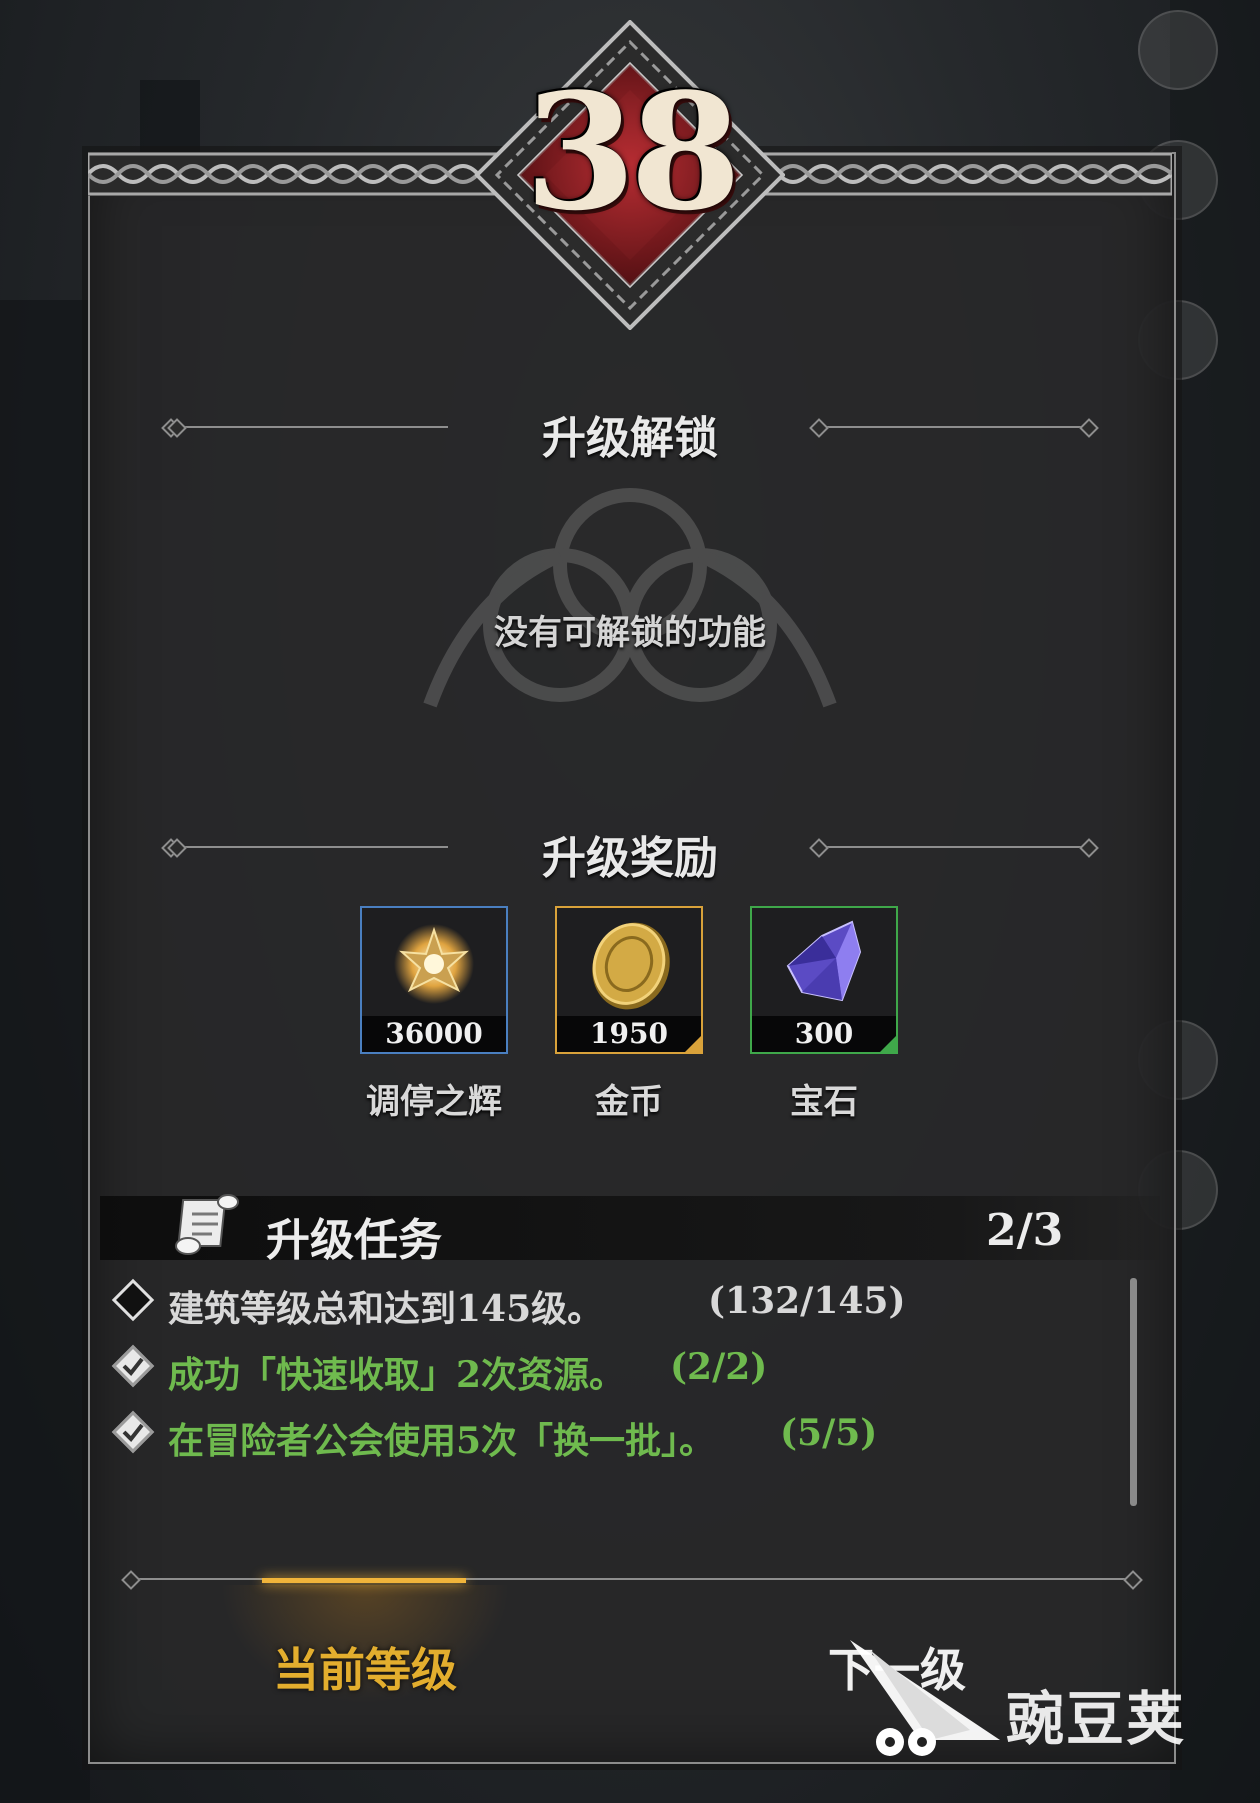 The width and height of the screenshot is (1260, 1803). Describe the element at coordinates (1025, 1230) in the screenshot. I see `tasks-progress: 2/3` at that location.